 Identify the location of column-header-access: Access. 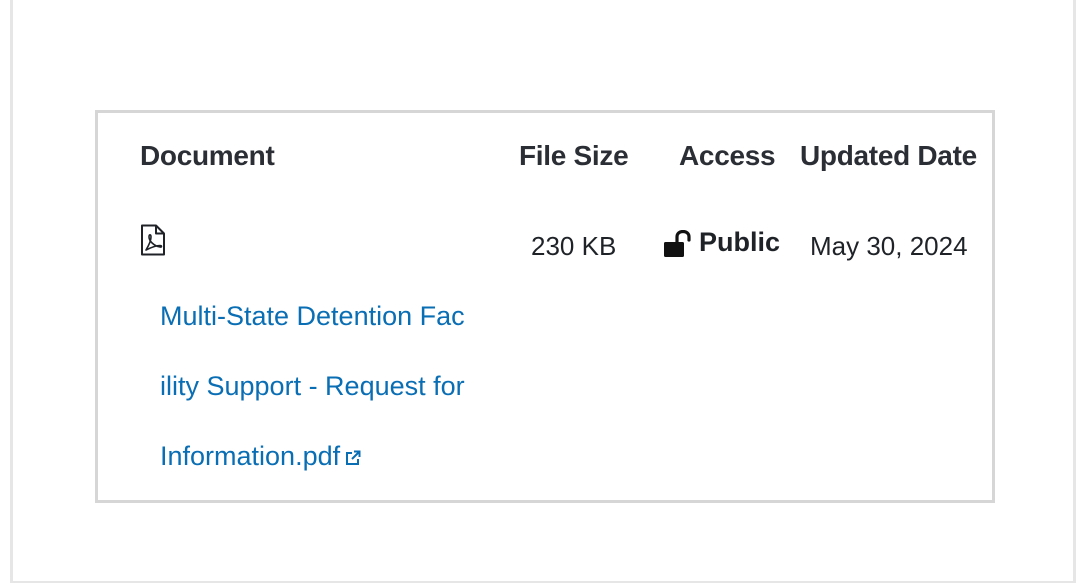
(727, 155).